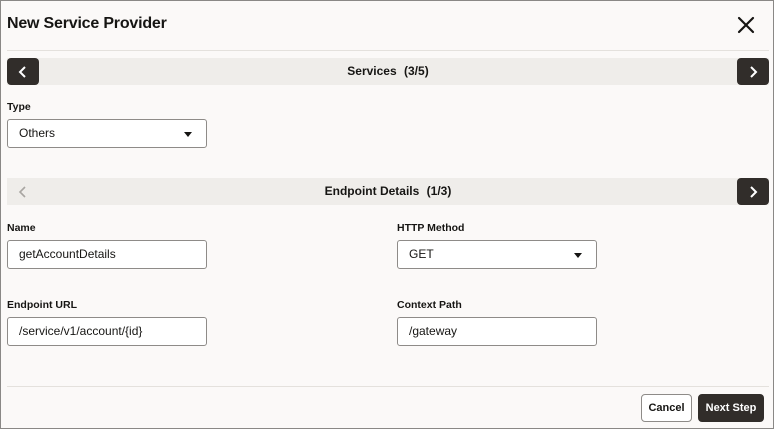 This screenshot has height=429, width=774. I want to click on endpoint-details-label: Endpoint Details, so click(372, 191).